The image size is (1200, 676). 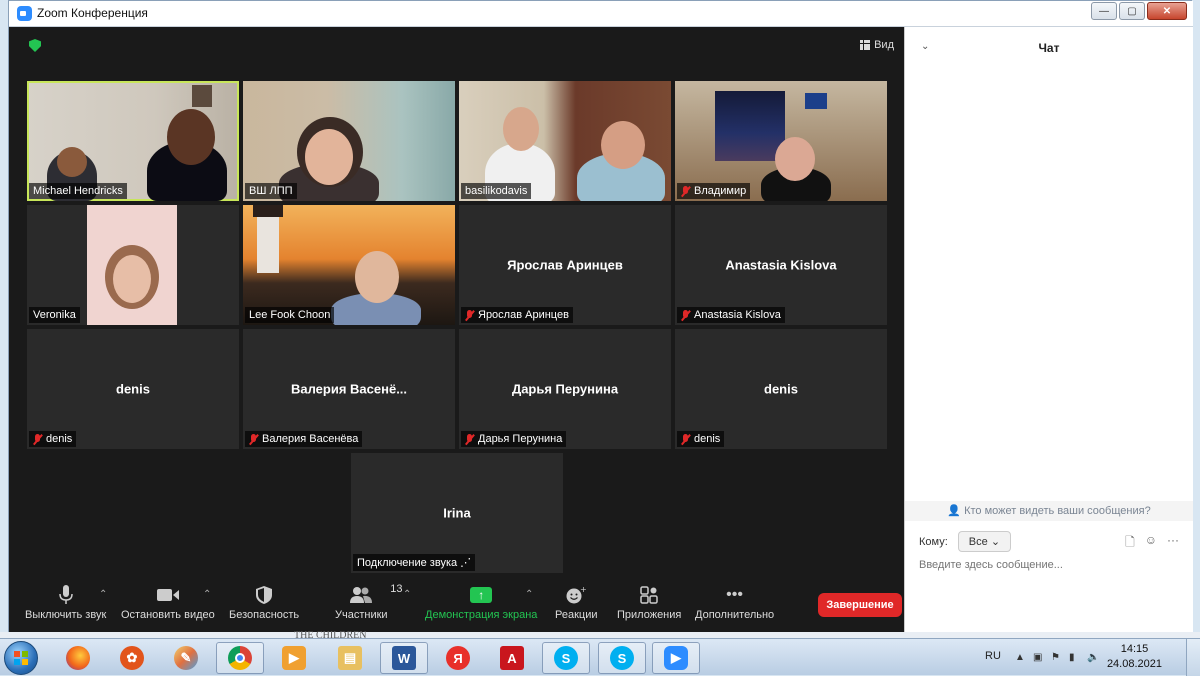 I want to click on participants-options-chevron-icon: ⌃, so click(x=407, y=594).